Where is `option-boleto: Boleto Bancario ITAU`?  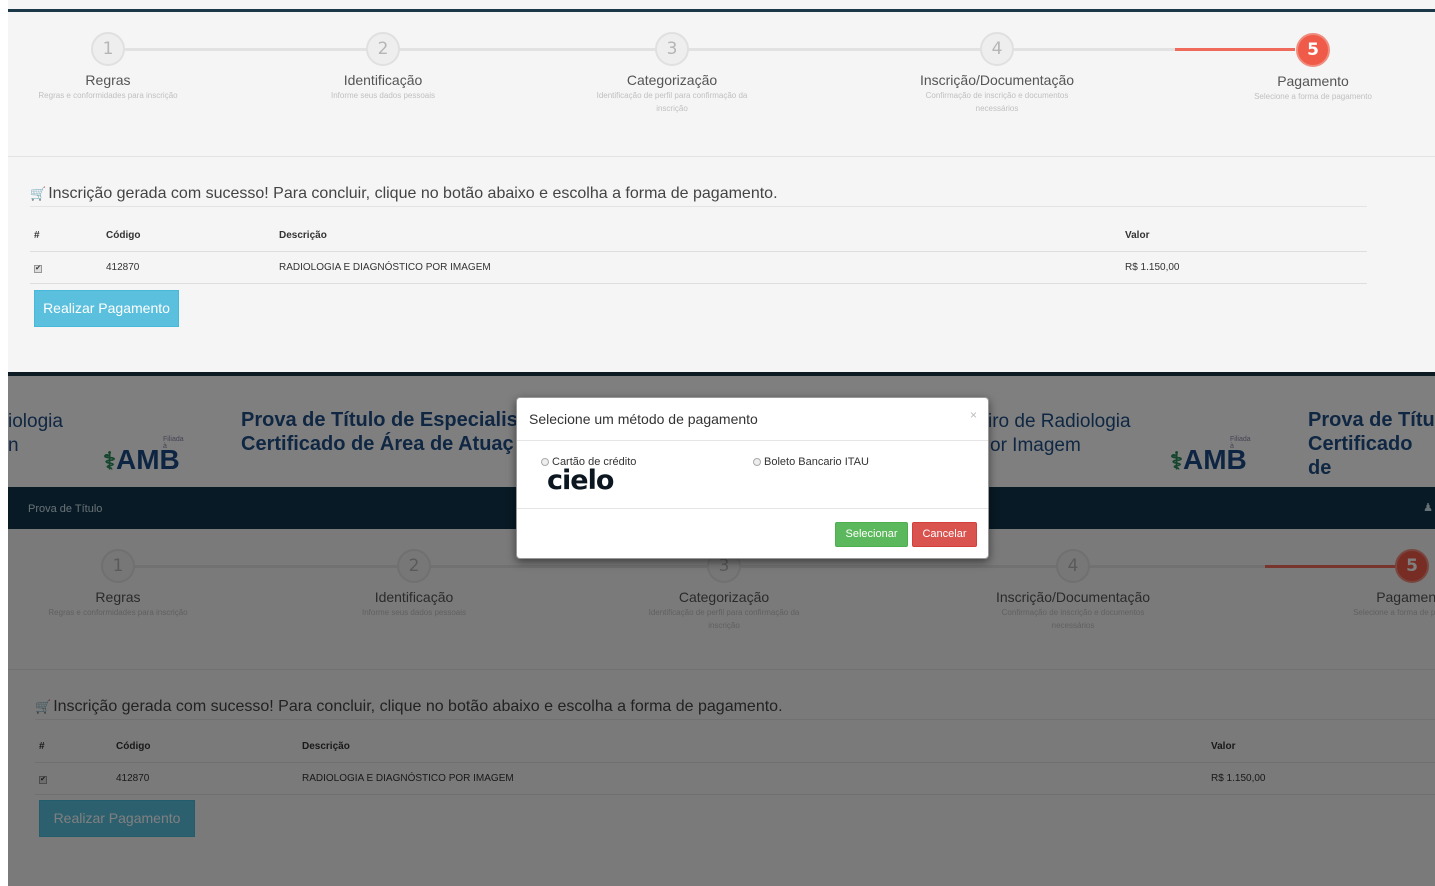 option-boleto: Boleto Bancario ITAU is located at coordinates (811, 462).